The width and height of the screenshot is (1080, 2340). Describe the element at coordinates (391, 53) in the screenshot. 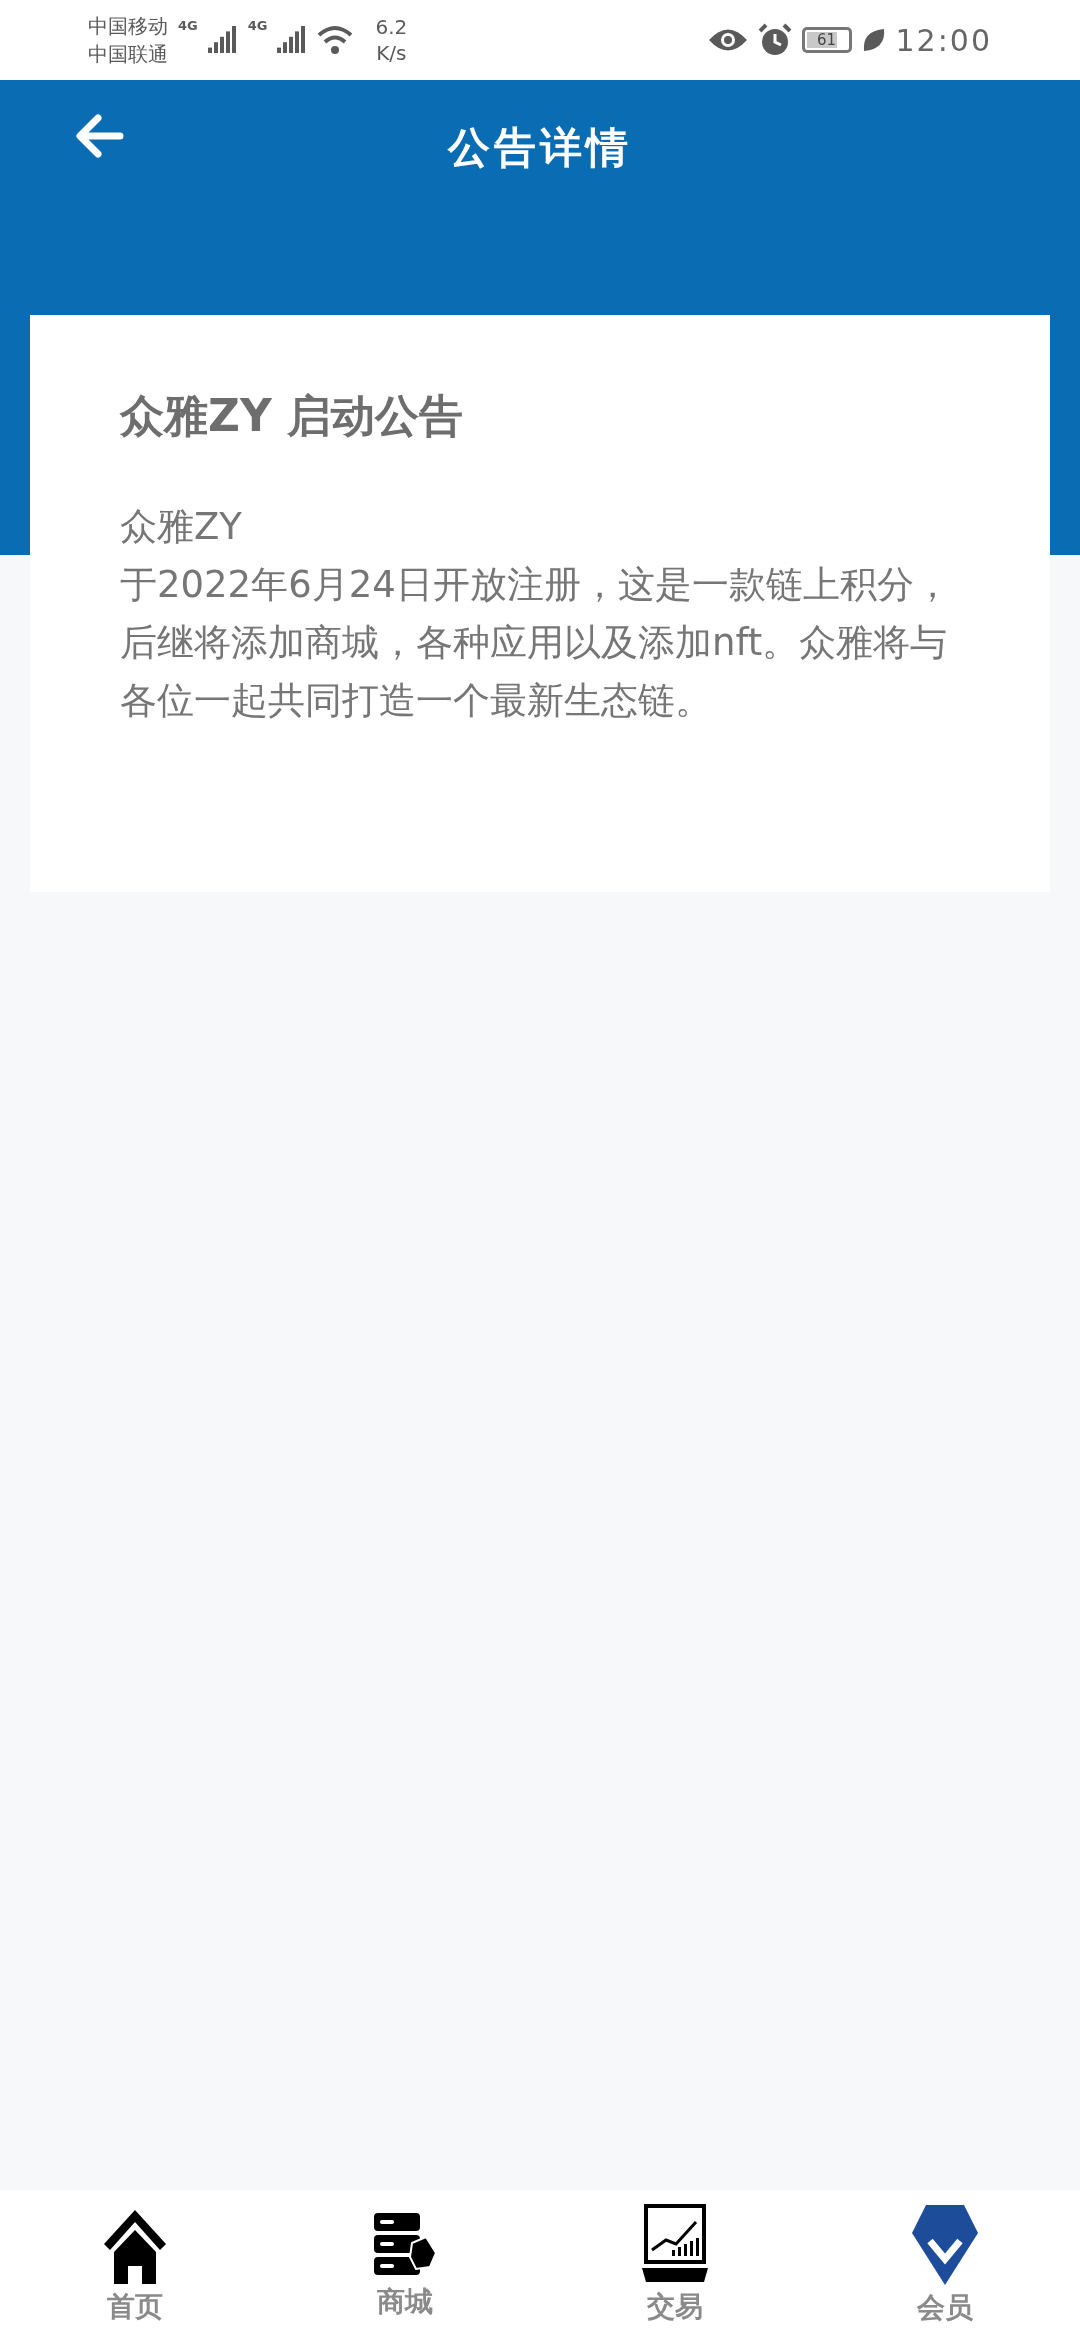

I see `network-speed-label: K/s` at that location.